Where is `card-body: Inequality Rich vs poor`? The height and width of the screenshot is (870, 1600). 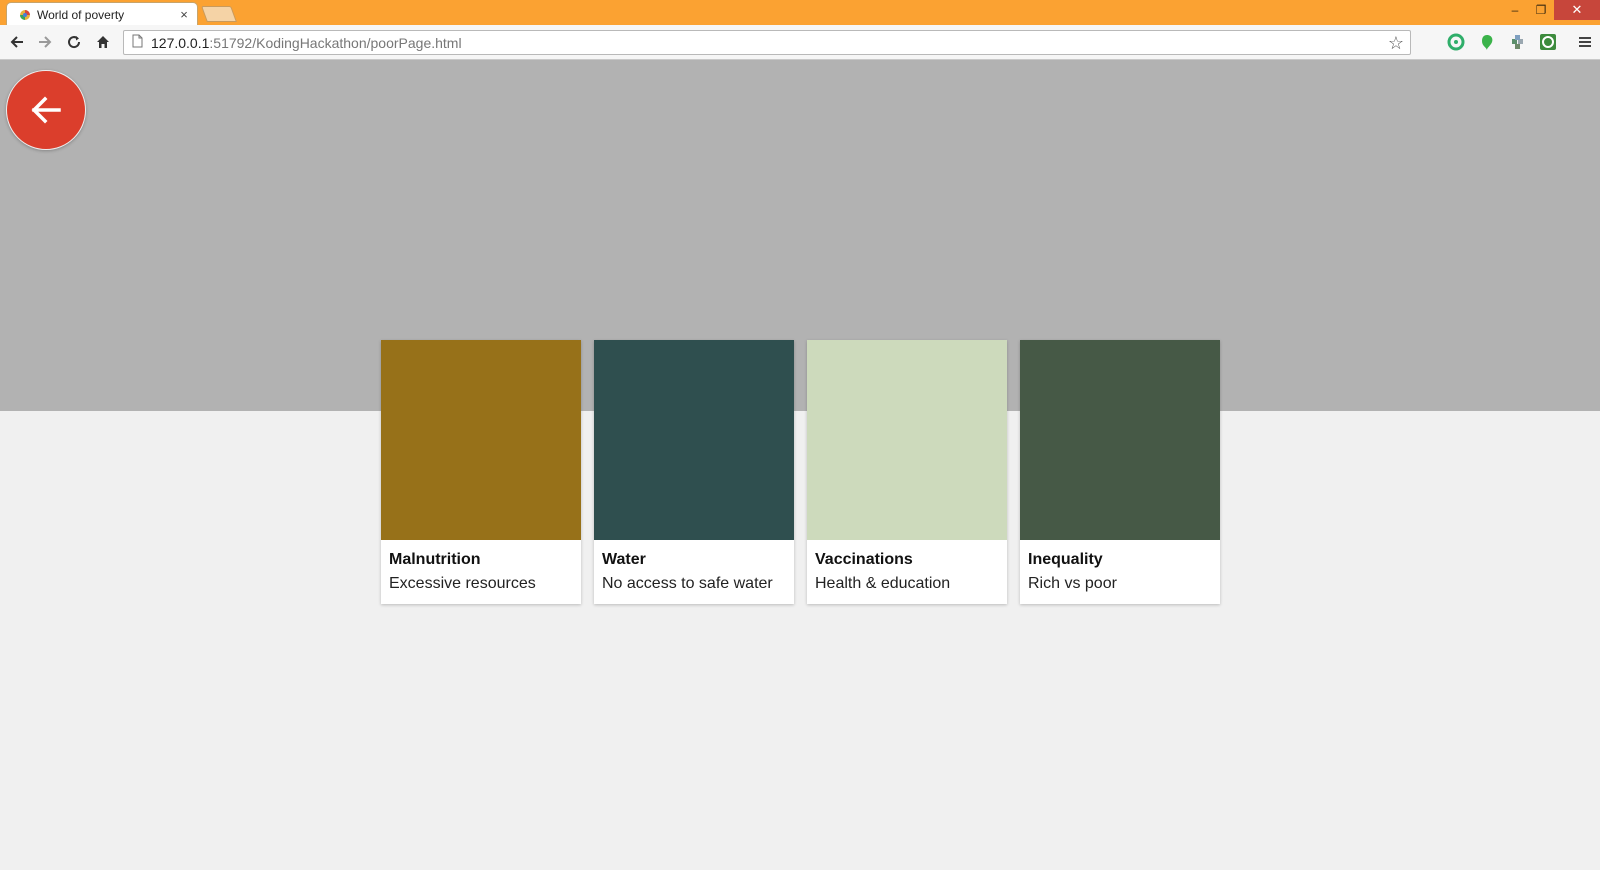 card-body: Inequality Rich vs poor is located at coordinates (1120, 566).